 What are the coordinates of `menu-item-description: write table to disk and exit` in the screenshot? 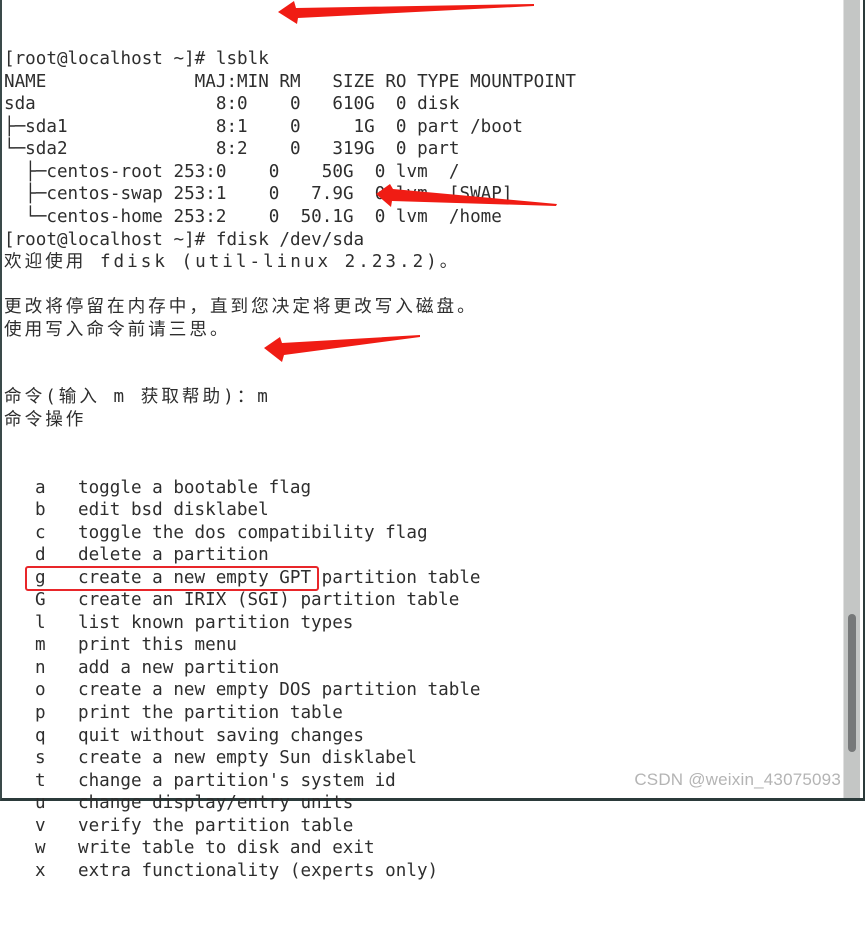 It's located at (226, 848).